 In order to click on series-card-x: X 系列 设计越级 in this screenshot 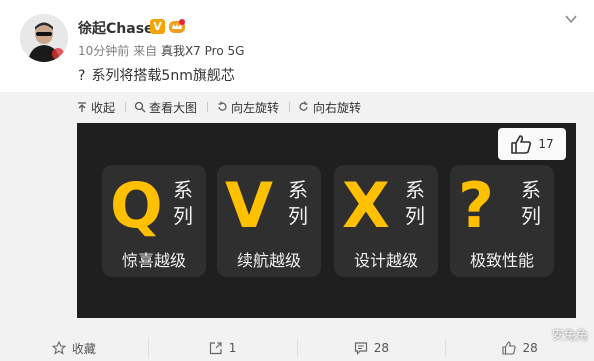, I will do `click(386, 221)`.